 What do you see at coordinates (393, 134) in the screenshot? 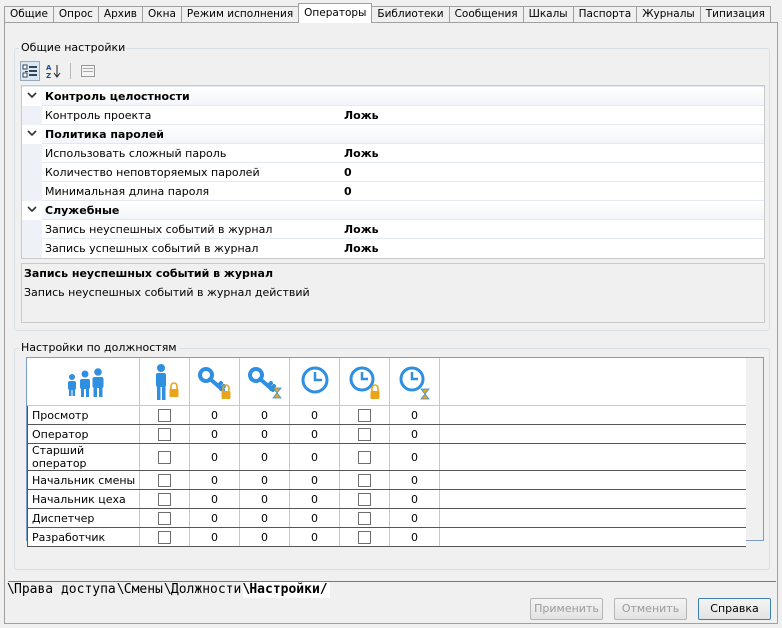
I see `property-category: Политика паролей` at bounding box center [393, 134].